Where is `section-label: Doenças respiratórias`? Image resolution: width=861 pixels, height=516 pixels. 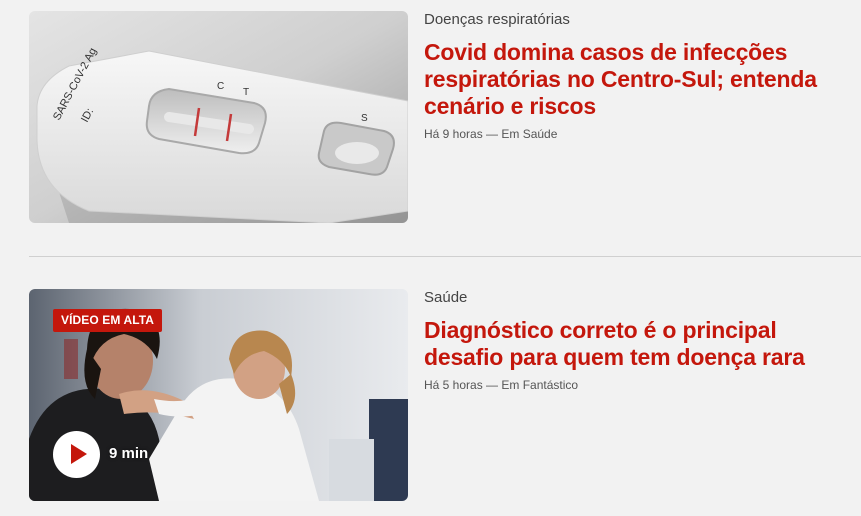 section-label: Doenças respiratórias is located at coordinates (642, 20).